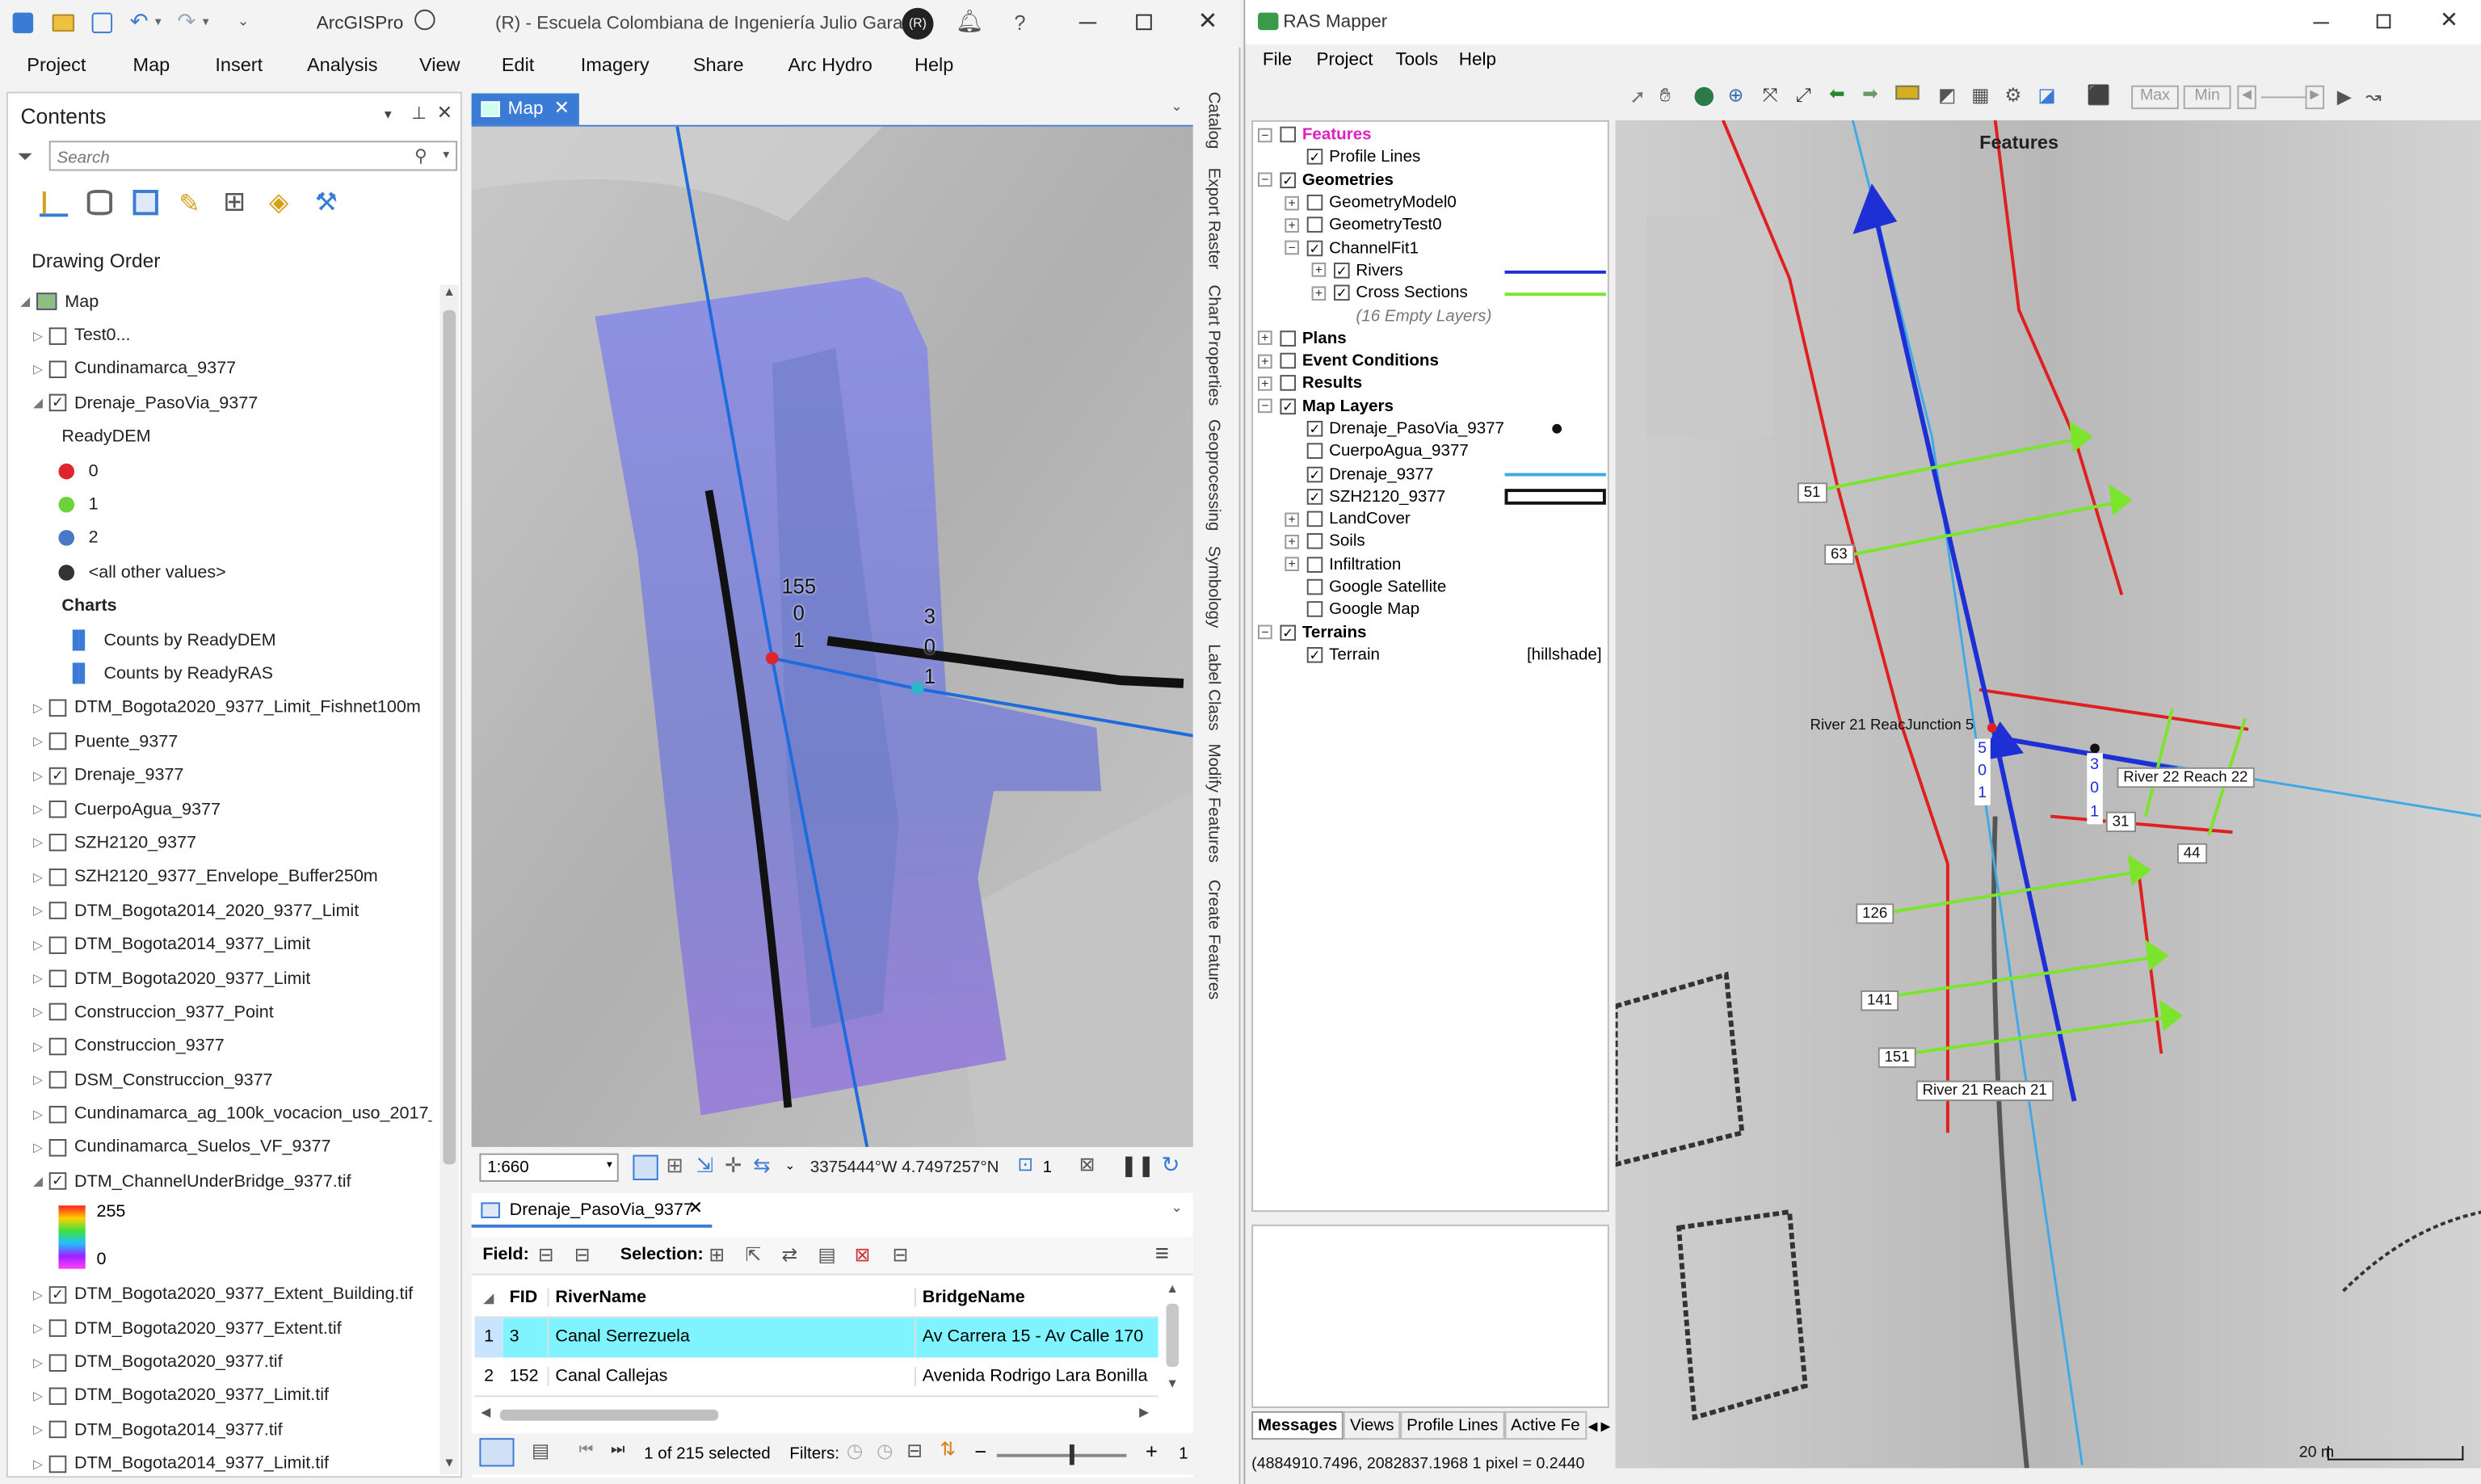 This screenshot has width=2481, height=1484. Describe the element at coordinates (1213, 121) in the screenshot. I see `tab-catalog: Catalog` at that location.